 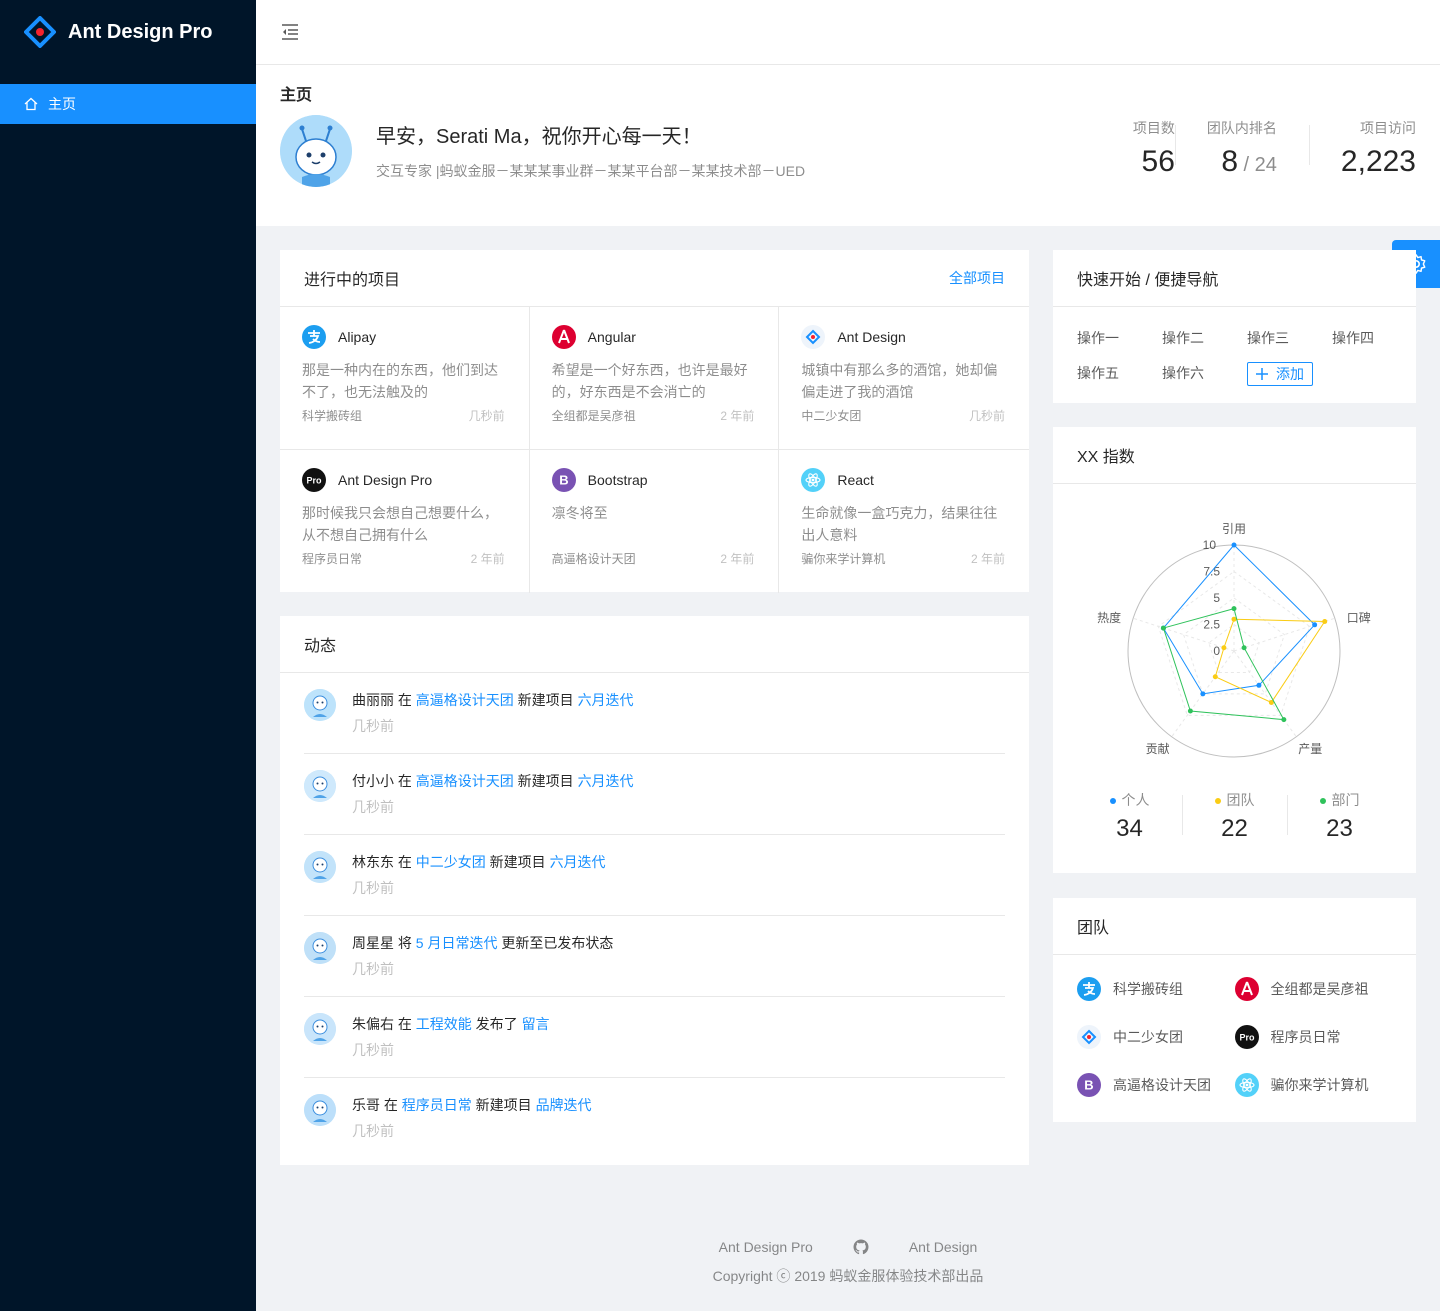 I want to click on activity-verb: 在, so click(x=391, y=1105).